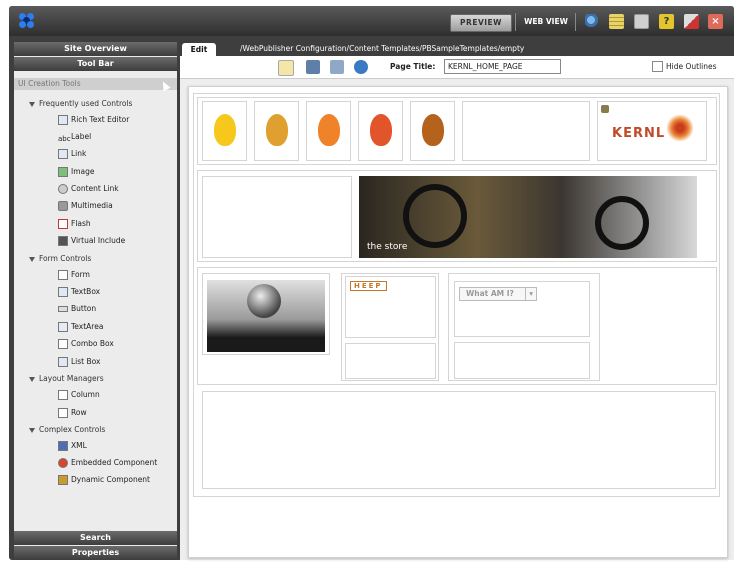 This screenshot has height=562, width=737. What do you see at coordinates (390, 307) in the screenshot?
I see `heep-cell: HEEP` at bounding box center [390, 307].